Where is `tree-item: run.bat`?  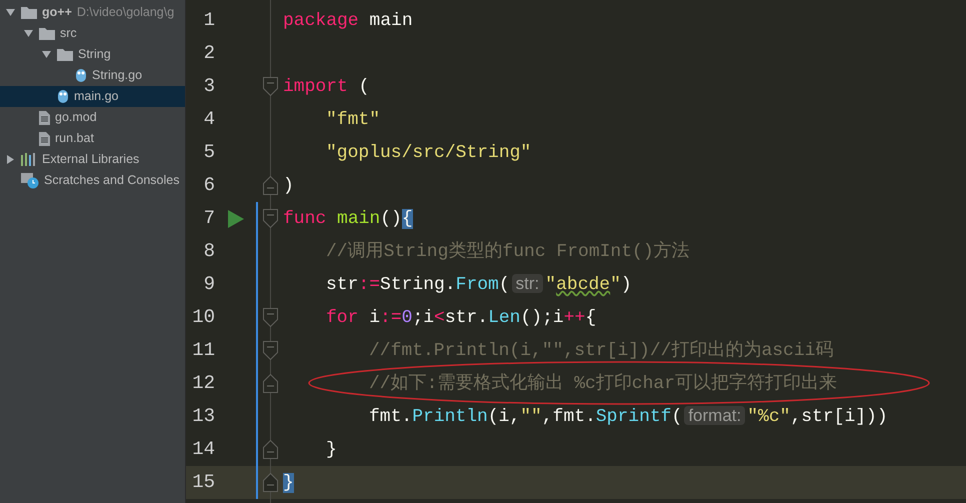 tree-item: run.bat is located at coordinates (92, 138).